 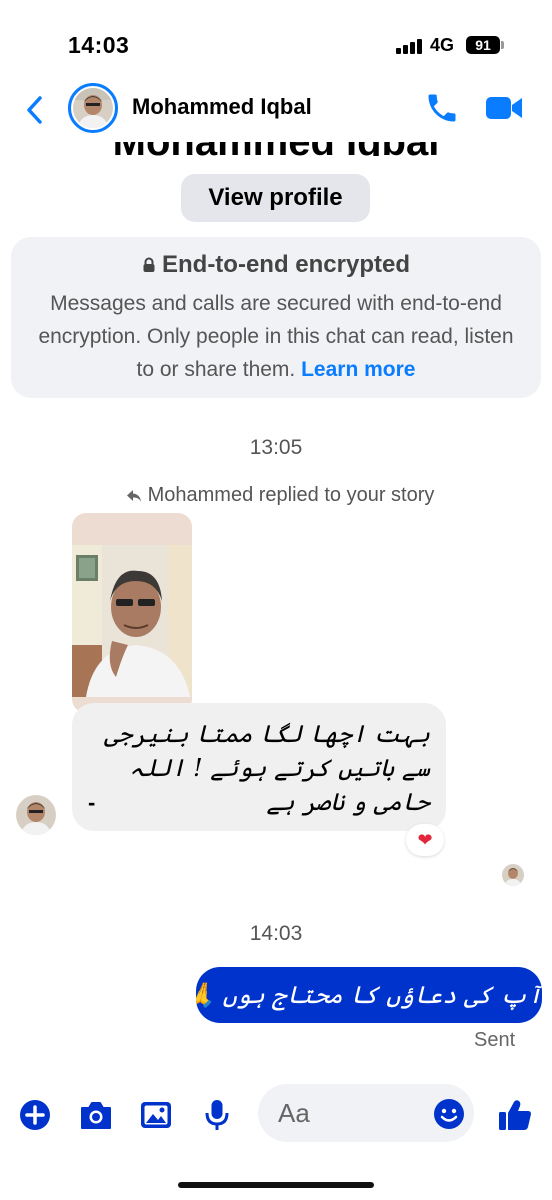 I want to click on plus-circle-icon, so click(x=35, y=1115).